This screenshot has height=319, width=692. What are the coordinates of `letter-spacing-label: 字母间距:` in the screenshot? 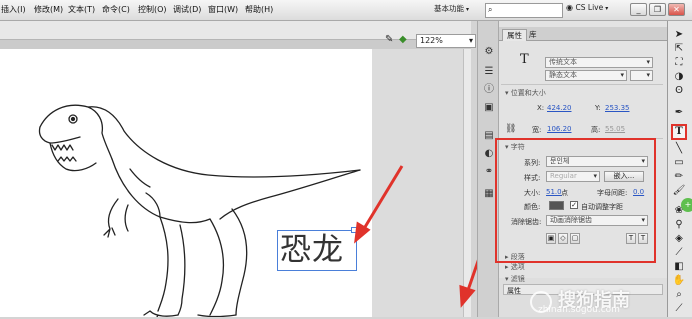 It's located at (612, 193).